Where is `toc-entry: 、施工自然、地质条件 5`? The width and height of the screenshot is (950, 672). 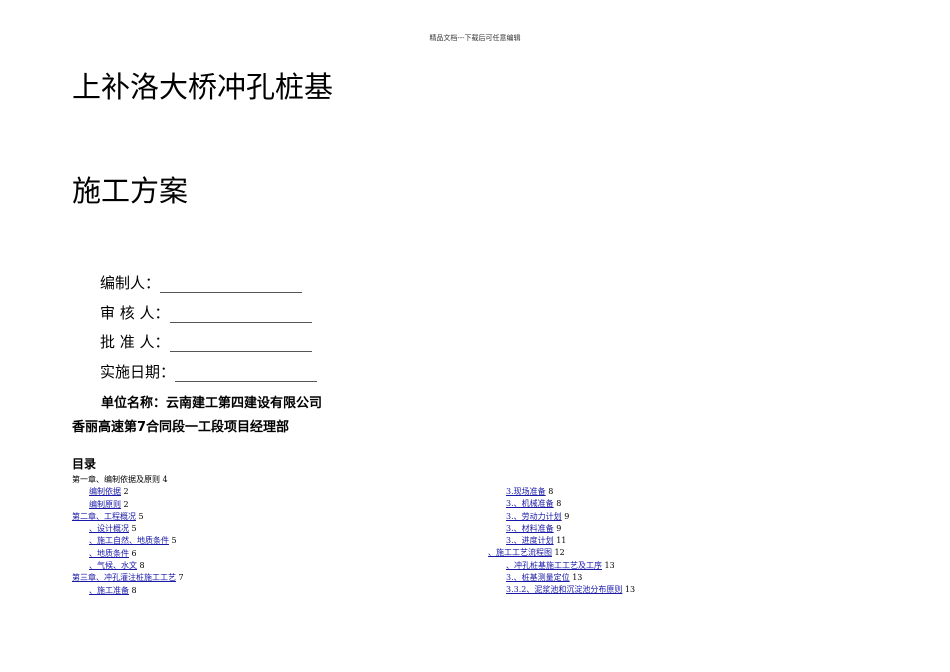 toc-entry: 、施工自然、地质条件 5 is located at coordinates (128, 541).